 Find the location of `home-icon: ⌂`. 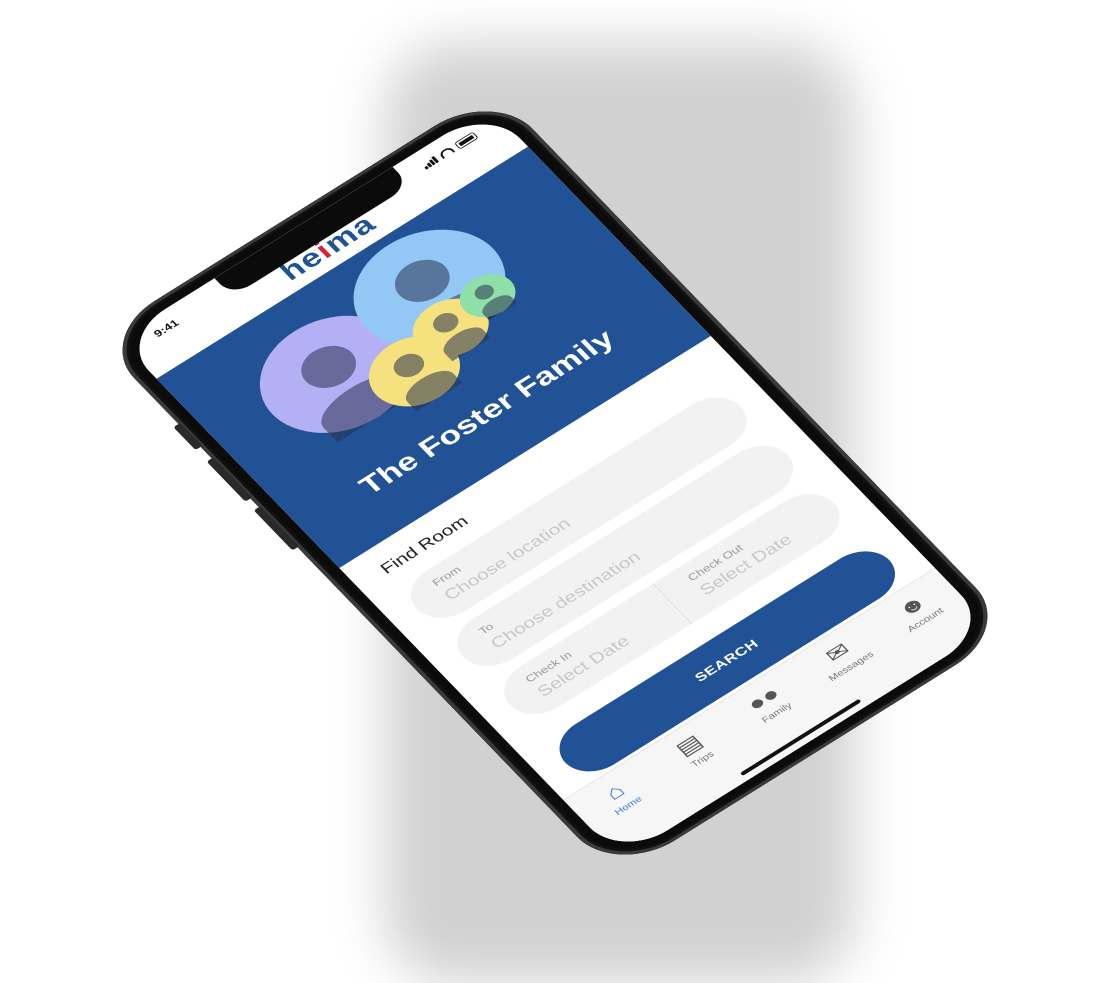

home-icon: ⌂ is located at coordinates (614, 791).